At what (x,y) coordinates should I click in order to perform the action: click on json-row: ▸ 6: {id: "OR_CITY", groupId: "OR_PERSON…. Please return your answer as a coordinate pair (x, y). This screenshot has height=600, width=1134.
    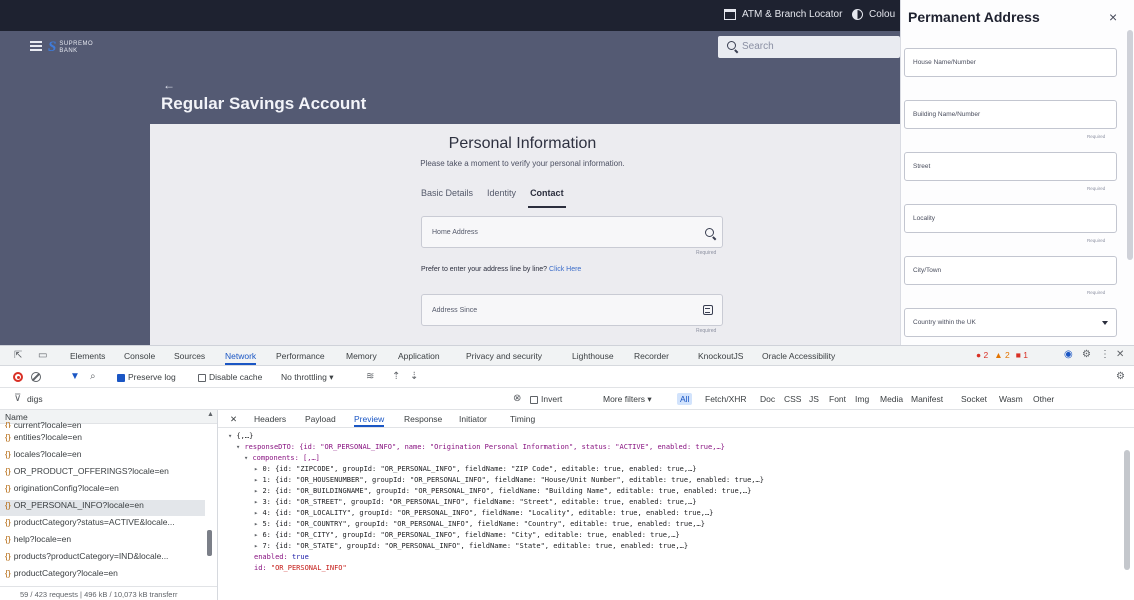
    Looking at the image, I should click on (467, 535).